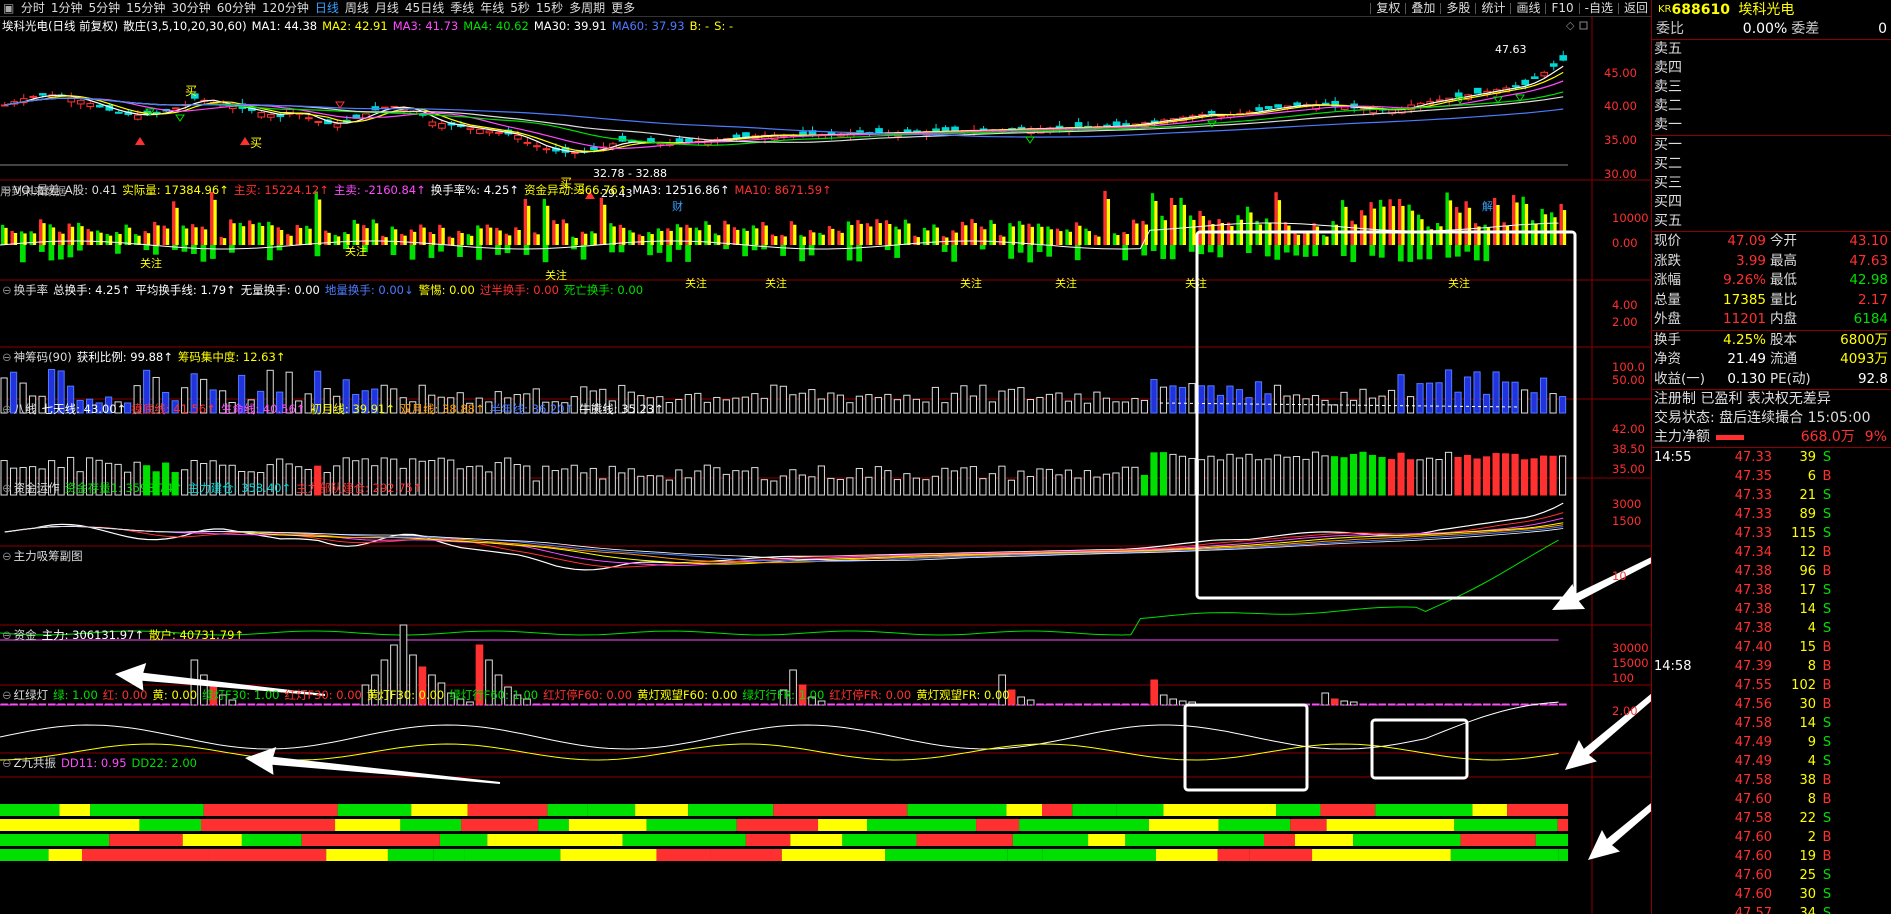  Describe the element at coordinates (1458, 8) in the screenshot. I see `tool-button-2: 多股` at that location.